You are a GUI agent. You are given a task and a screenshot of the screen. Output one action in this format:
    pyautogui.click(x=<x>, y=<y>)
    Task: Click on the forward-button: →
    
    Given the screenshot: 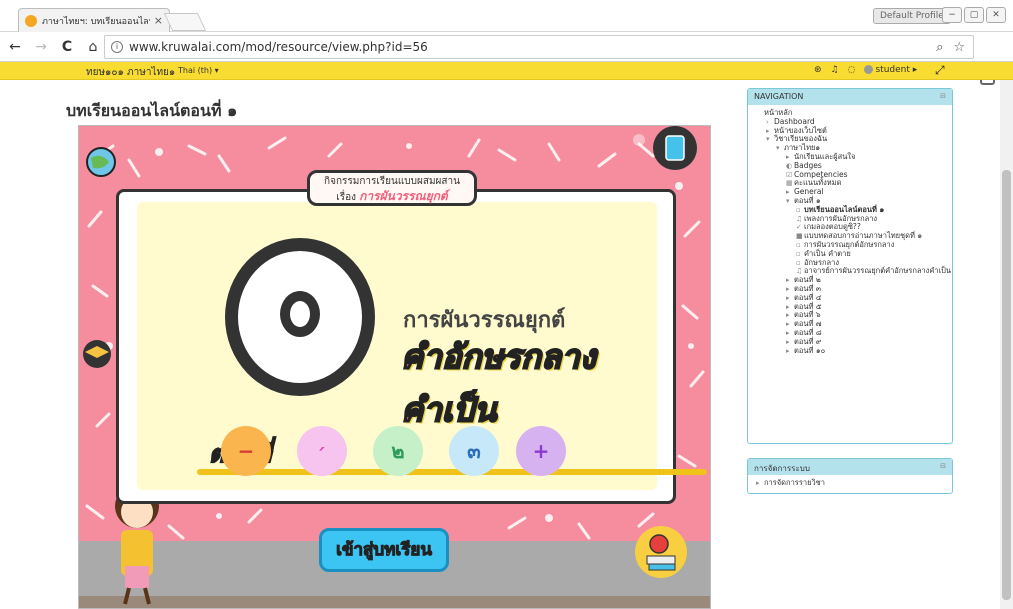 What is the action you would take?
    pyautogui.click(x=41, y=47)
    